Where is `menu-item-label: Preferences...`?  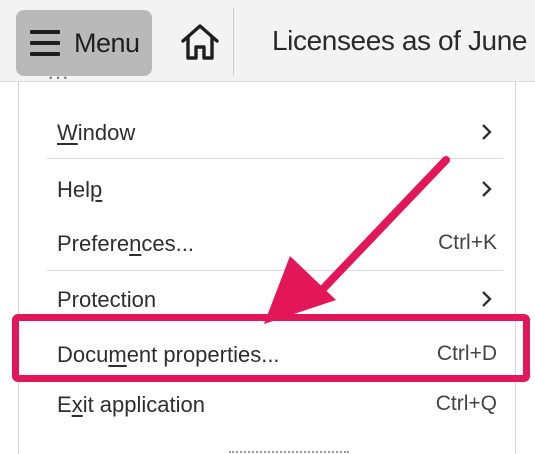
menu-item-label: Preferences... is located at coordinates (125, 243).